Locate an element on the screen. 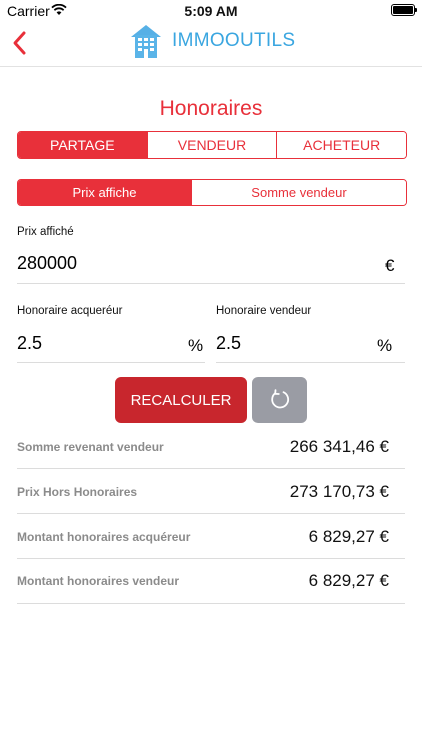 This screenshot has height=750, width=422. battery-icon is located at coordinates (404, 10).